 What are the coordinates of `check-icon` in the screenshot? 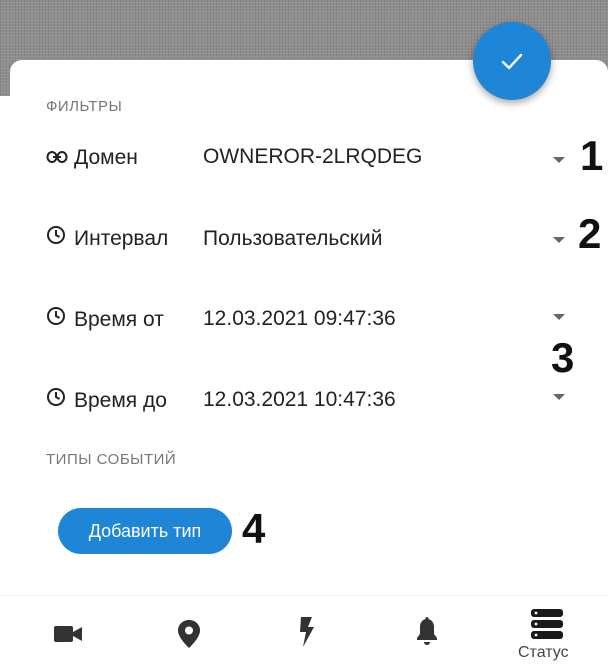 It's located at (512, 61).